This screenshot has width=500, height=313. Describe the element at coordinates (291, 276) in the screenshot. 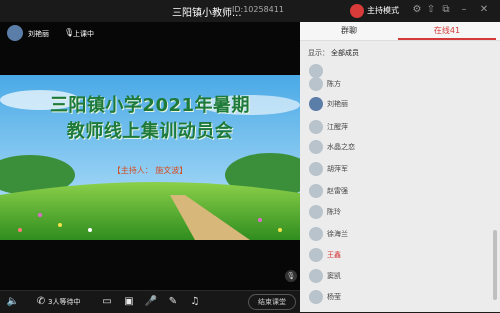

I see `mic-status-icon: 🎙` at that location.